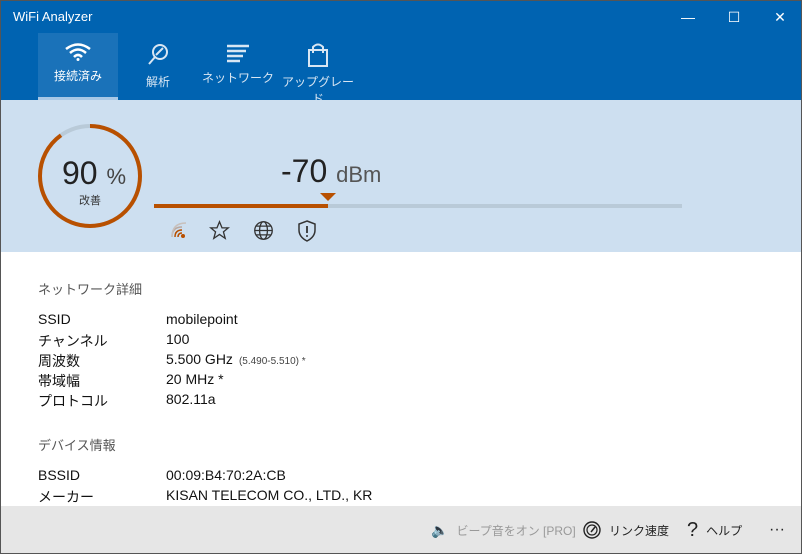  Describe the element at coordinates (78, 66) in the screenshot. I see `tab-connected: 接続済み` at that location.